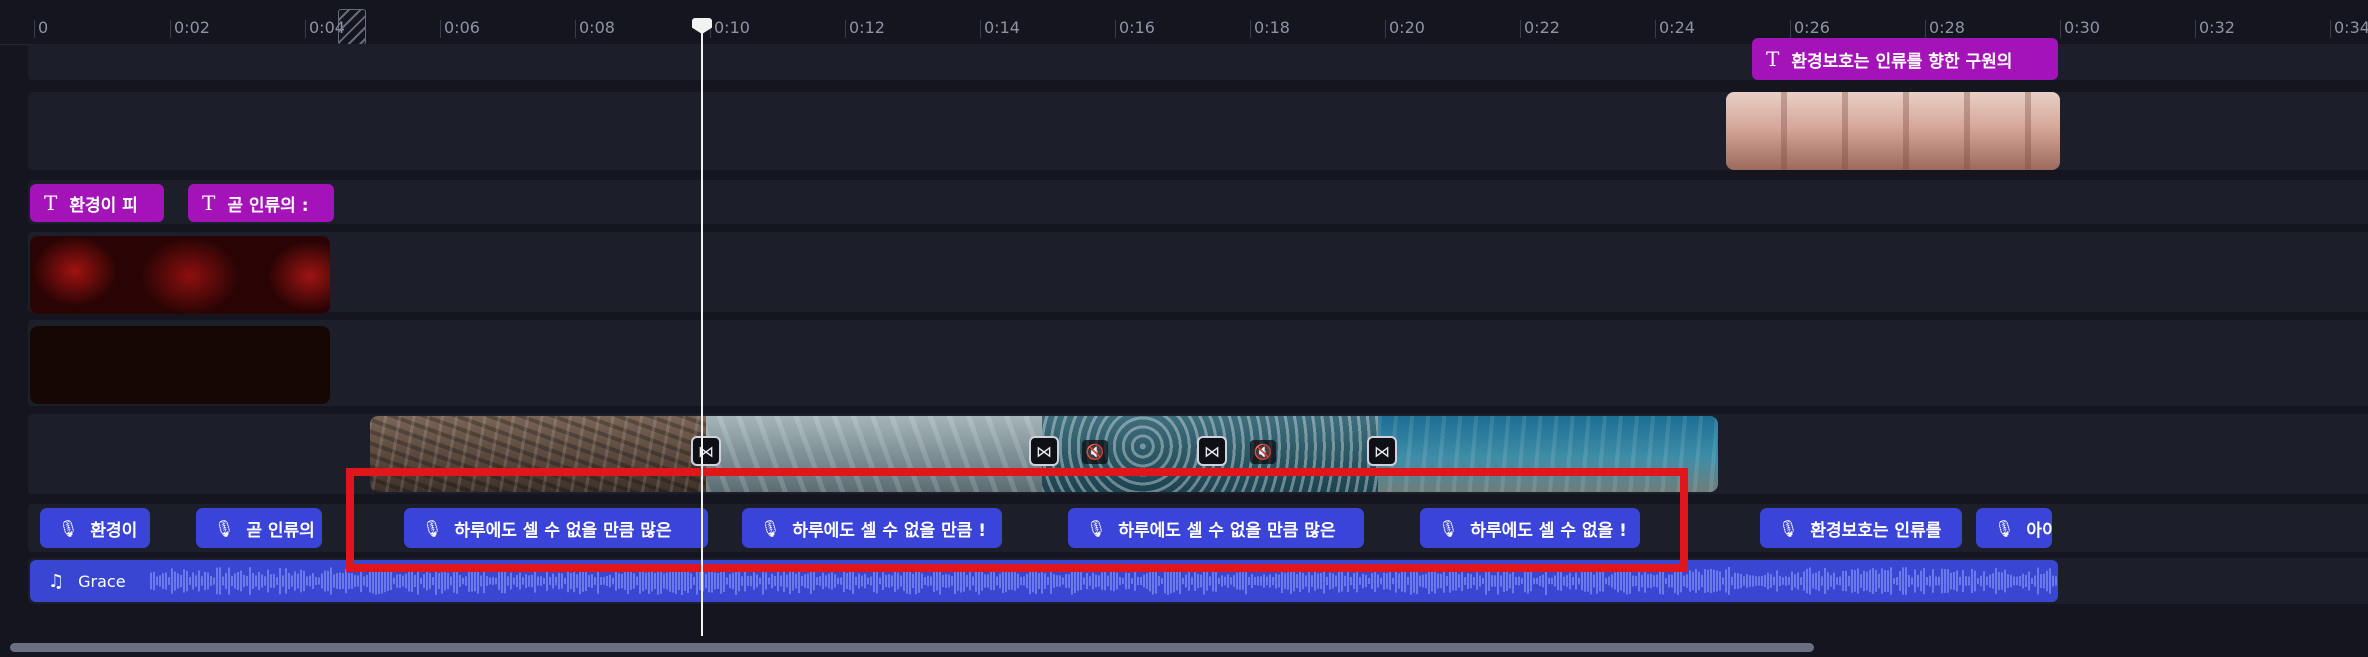 This screenshot has height=657, width=2368. I want to click on text-clip: T 환경이 피, so click(97, 203).